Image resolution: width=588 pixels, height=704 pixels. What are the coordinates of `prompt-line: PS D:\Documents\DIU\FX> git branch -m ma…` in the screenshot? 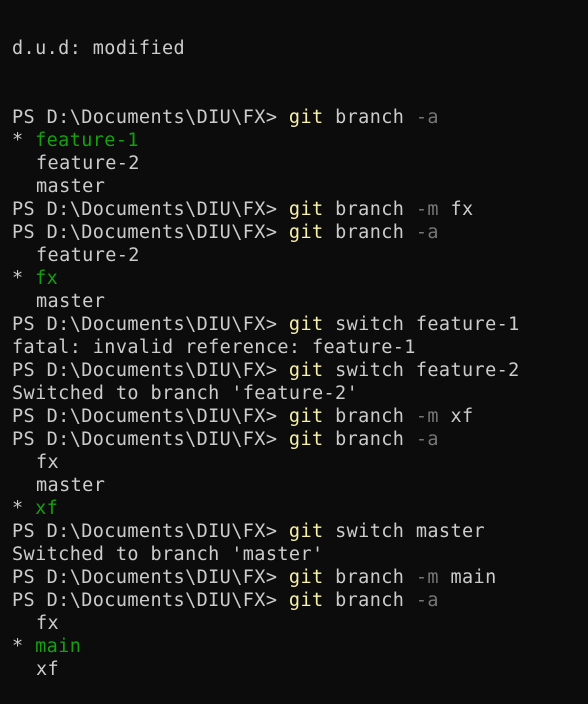 It's located at (300, 577).